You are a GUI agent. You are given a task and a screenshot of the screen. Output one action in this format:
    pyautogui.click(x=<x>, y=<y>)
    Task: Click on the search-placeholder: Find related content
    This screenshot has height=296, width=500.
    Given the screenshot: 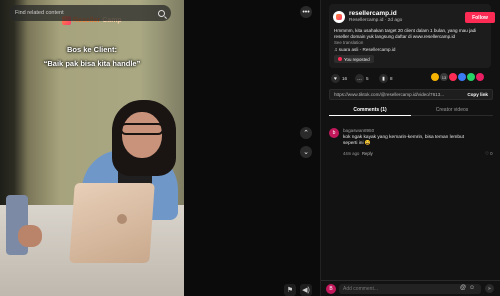 What is the action you would take?
    pyautogui.click(x=39, y=13)
    